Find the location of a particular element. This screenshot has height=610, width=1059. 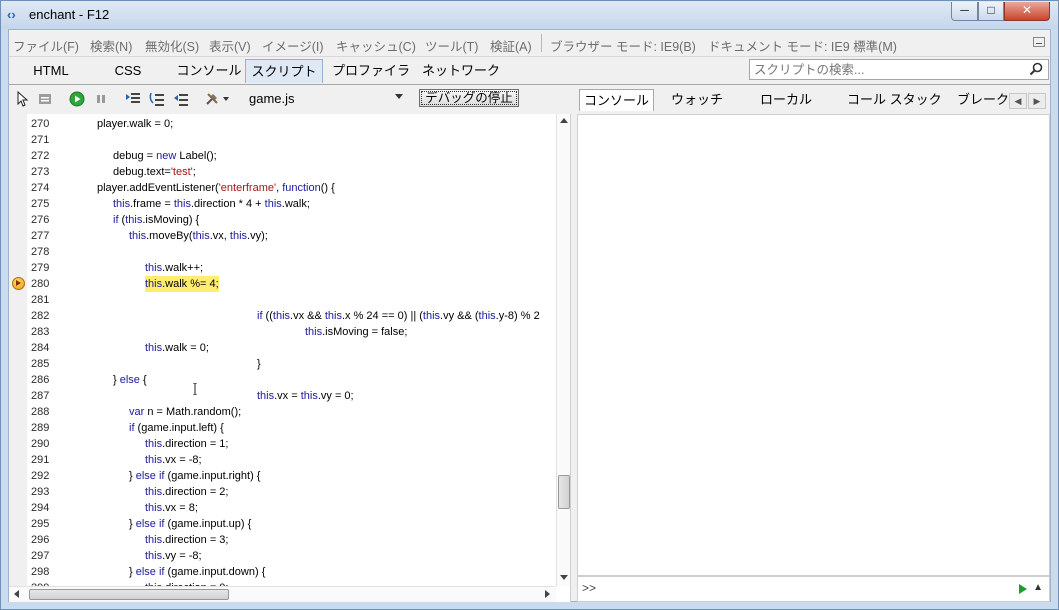

menu-file: ファイル(F) is located at coordinates (46, 45).